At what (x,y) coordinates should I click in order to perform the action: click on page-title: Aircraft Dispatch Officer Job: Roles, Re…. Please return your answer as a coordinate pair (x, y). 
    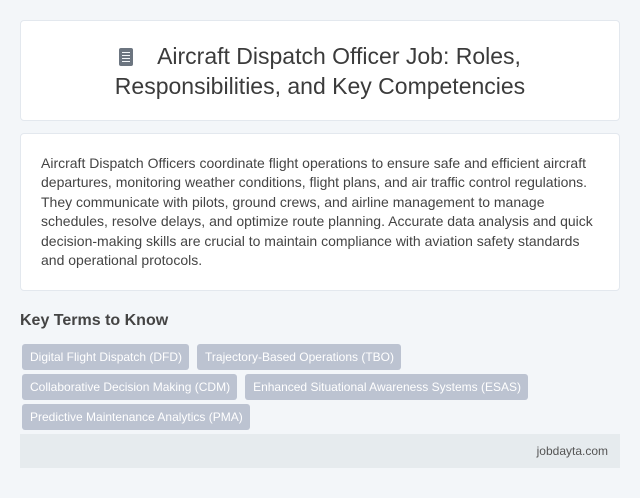
    Looking at the image, I should click on (320, 71).